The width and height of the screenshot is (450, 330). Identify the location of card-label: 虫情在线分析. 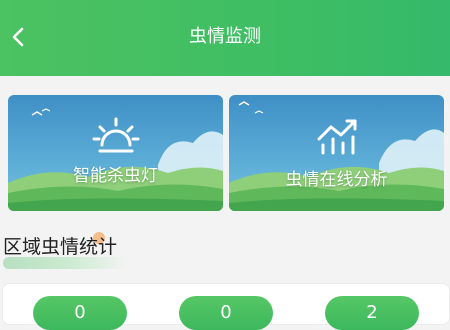
(336, 180).